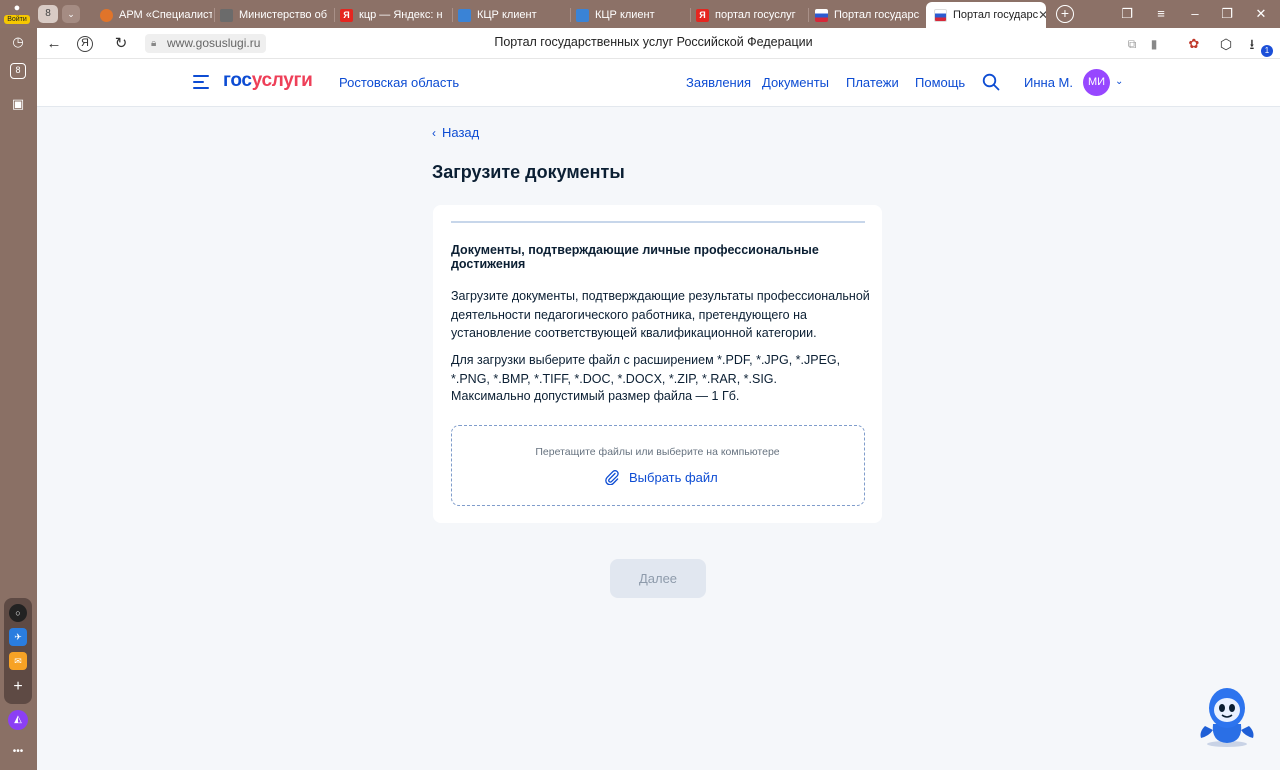 This screenshot has height=770, width=1280. Describe the element at coordinates (718, 82) in the screenshot. I see `nav-applications: Заявления` at that location.